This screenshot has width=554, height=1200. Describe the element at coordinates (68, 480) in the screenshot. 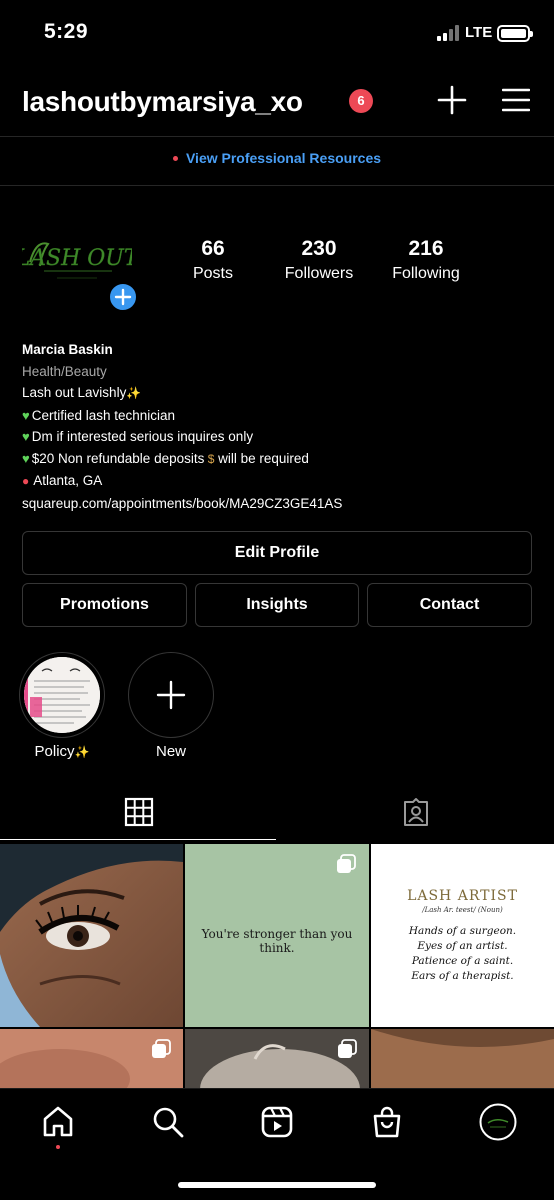

I see `bio-text: Atlanta, GA` at that location.